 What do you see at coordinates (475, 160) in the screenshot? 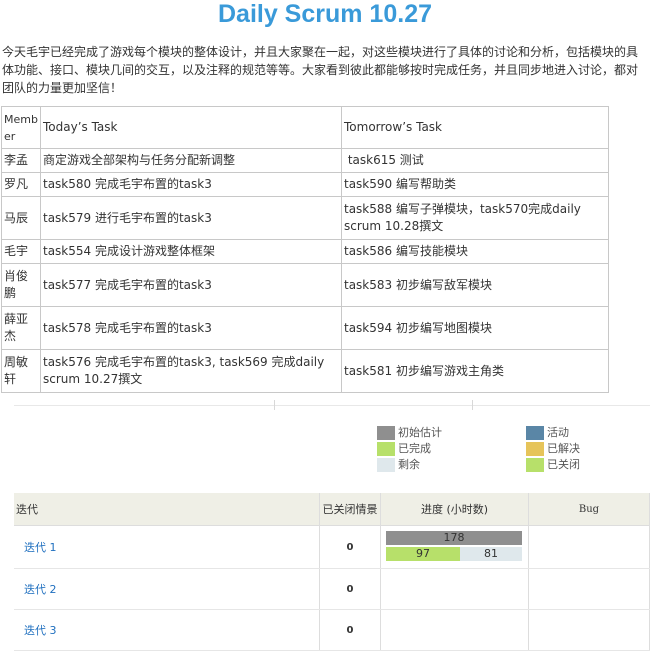
I see `tomorrow-cell: task615 测试` at bounding box center [475, 160].